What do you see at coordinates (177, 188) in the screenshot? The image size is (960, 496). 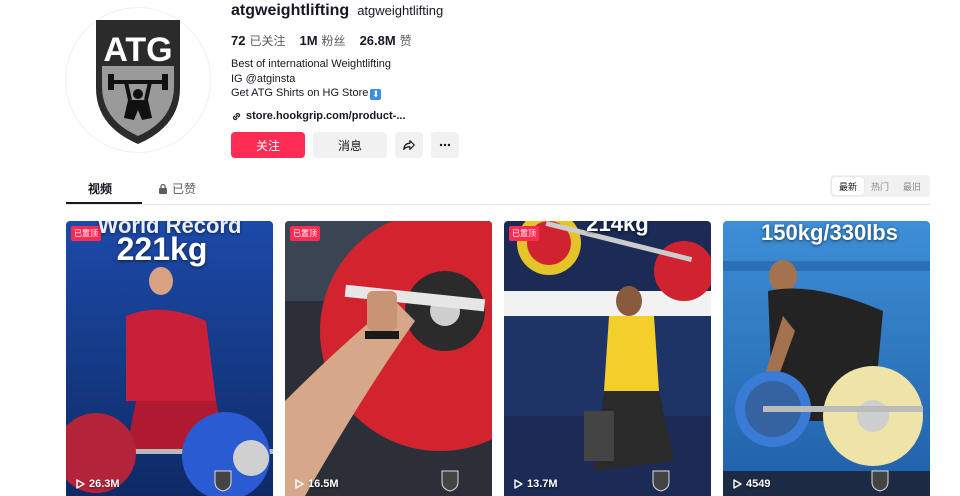 I see `tab-liked: 已赞` at bounding box center [177, 188].